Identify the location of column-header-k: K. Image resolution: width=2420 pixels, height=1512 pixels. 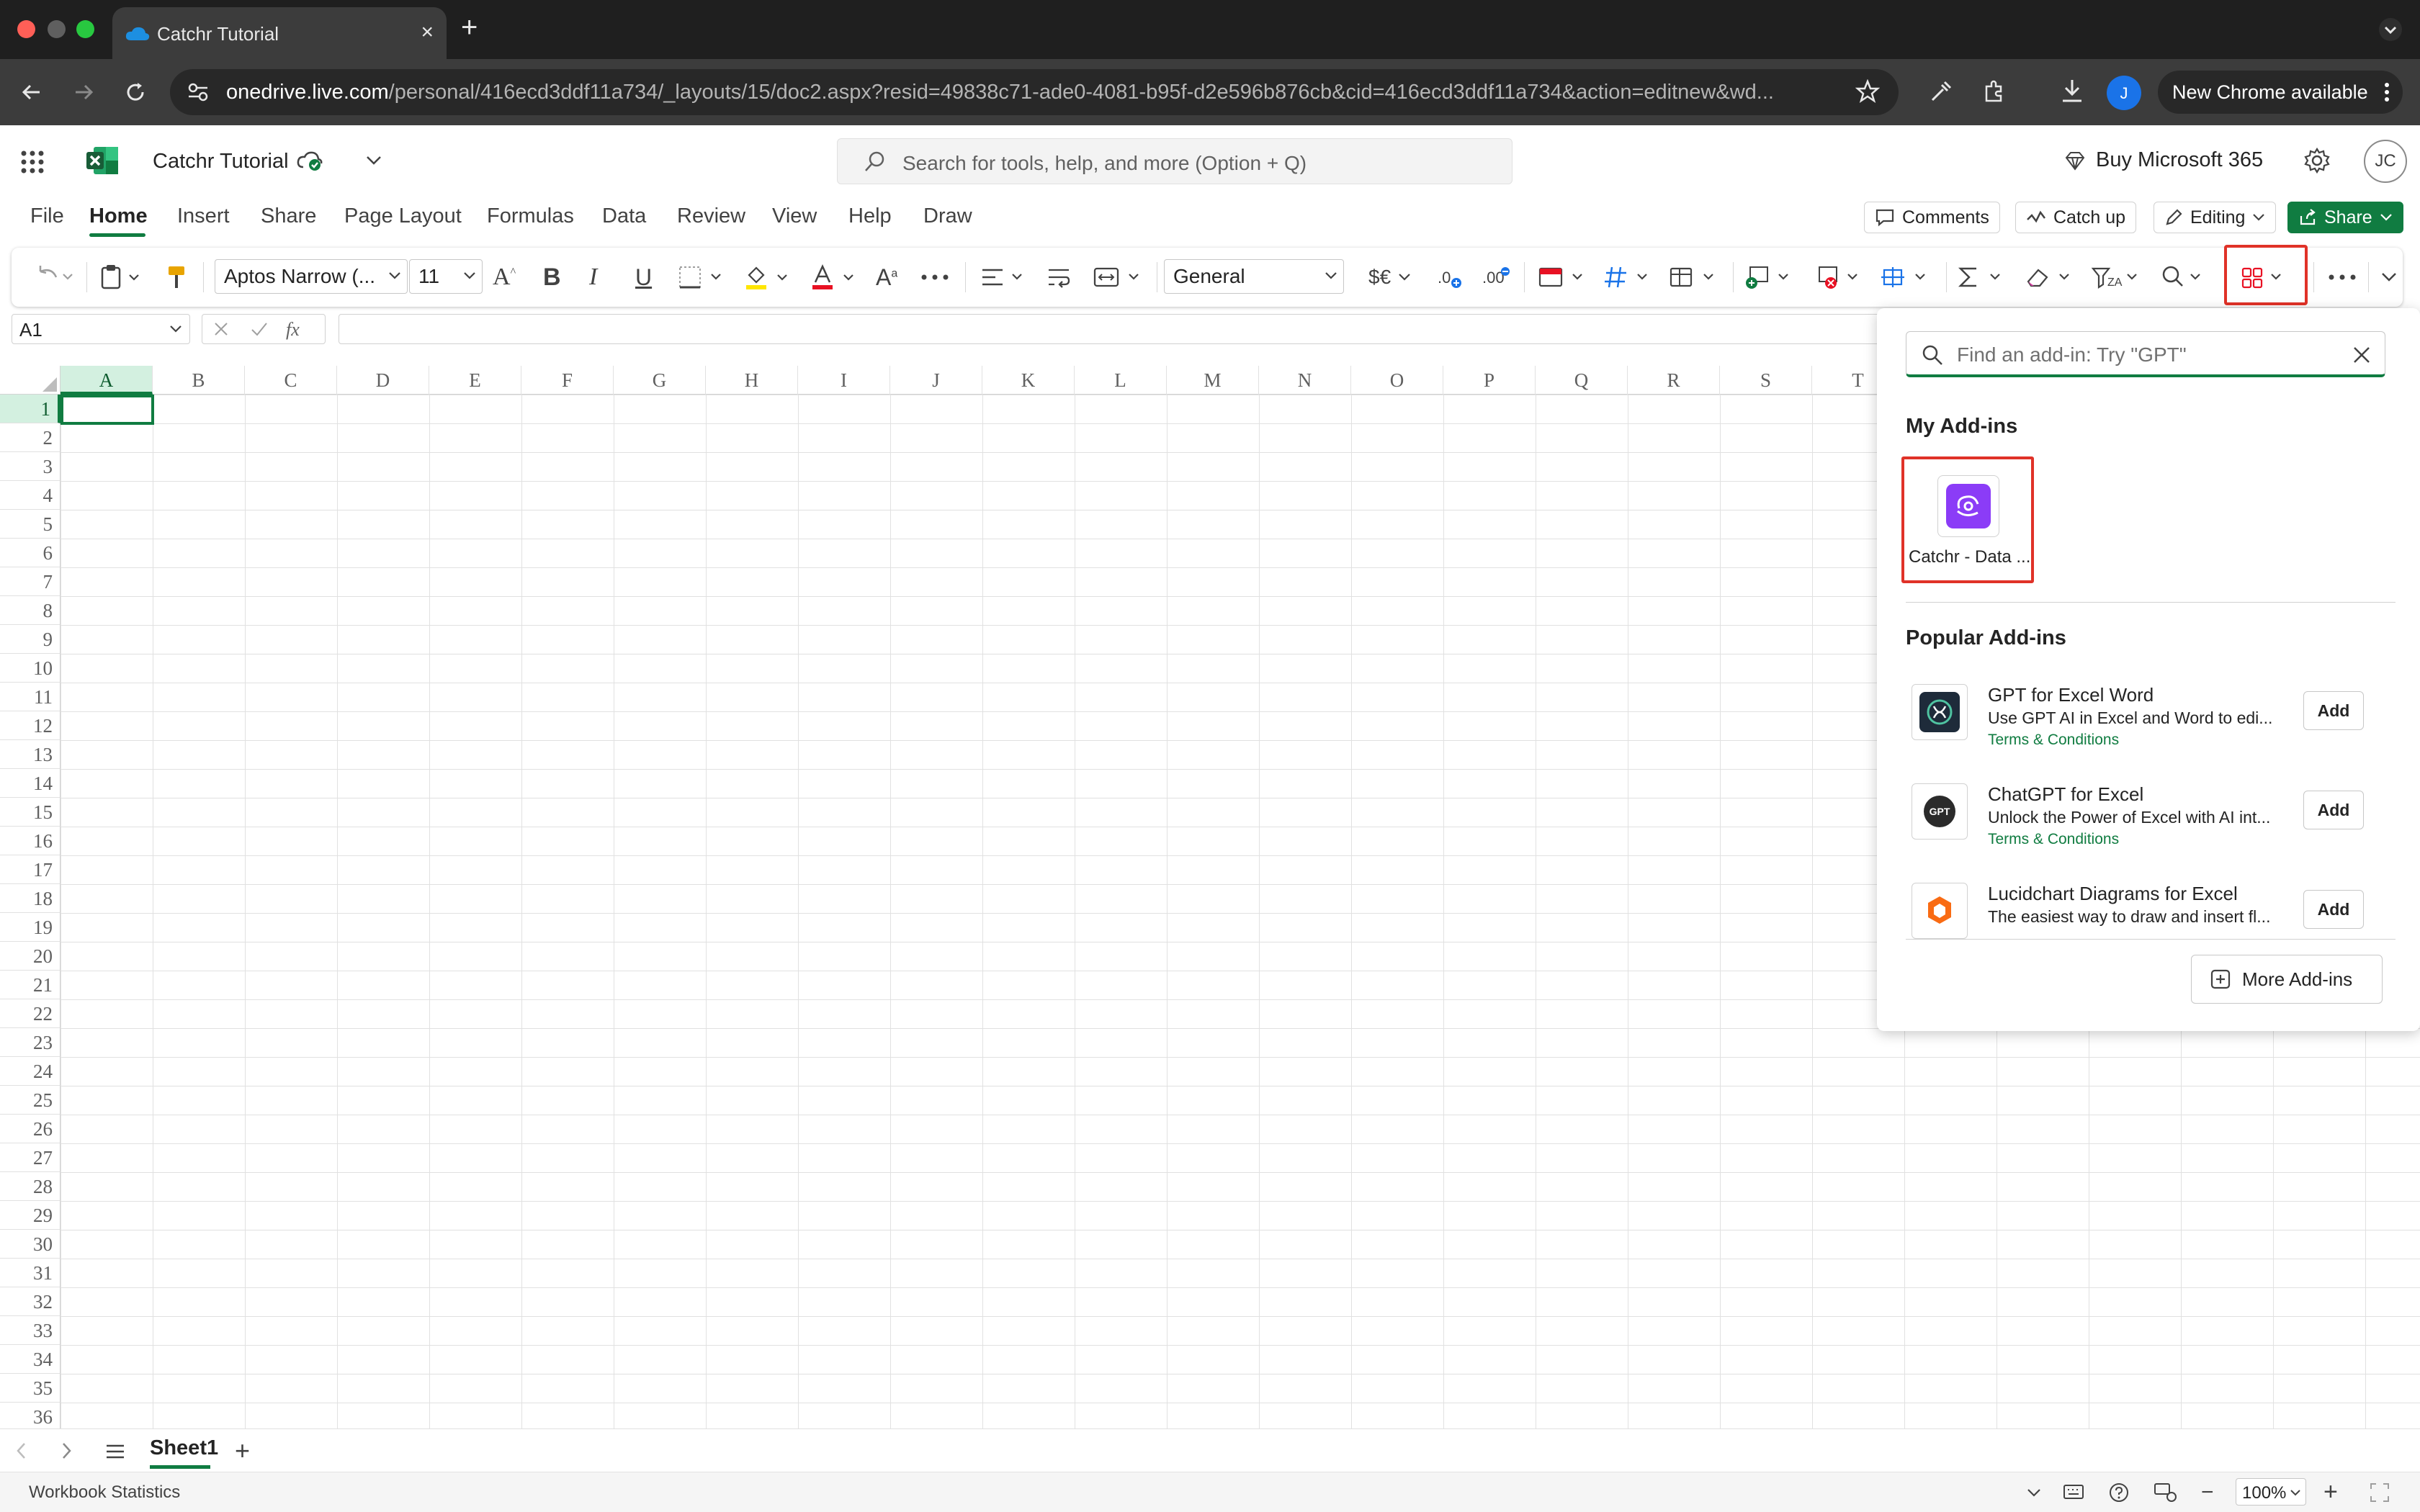
(1028, 380).